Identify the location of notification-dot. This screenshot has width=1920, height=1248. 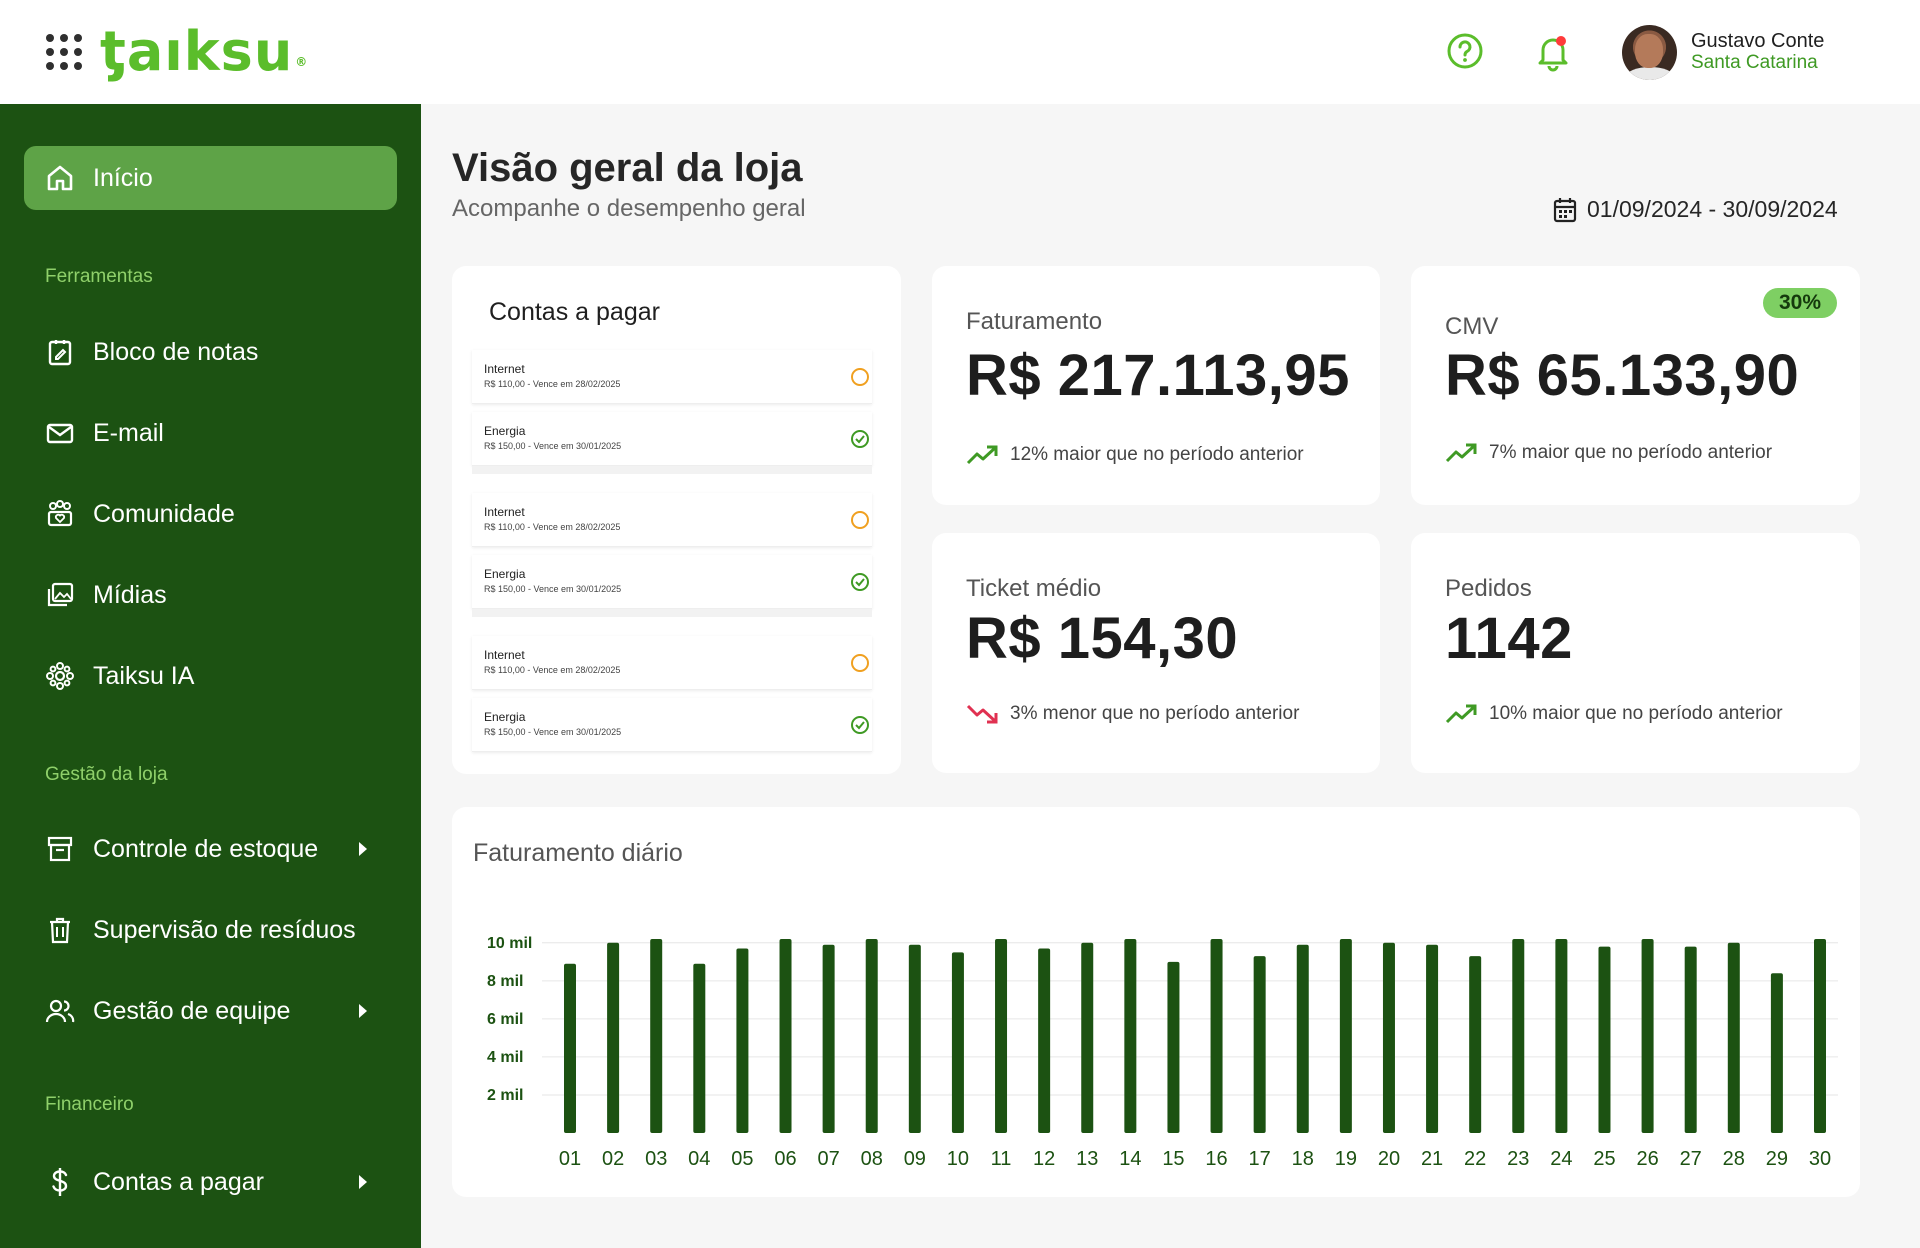
(1561, 41).